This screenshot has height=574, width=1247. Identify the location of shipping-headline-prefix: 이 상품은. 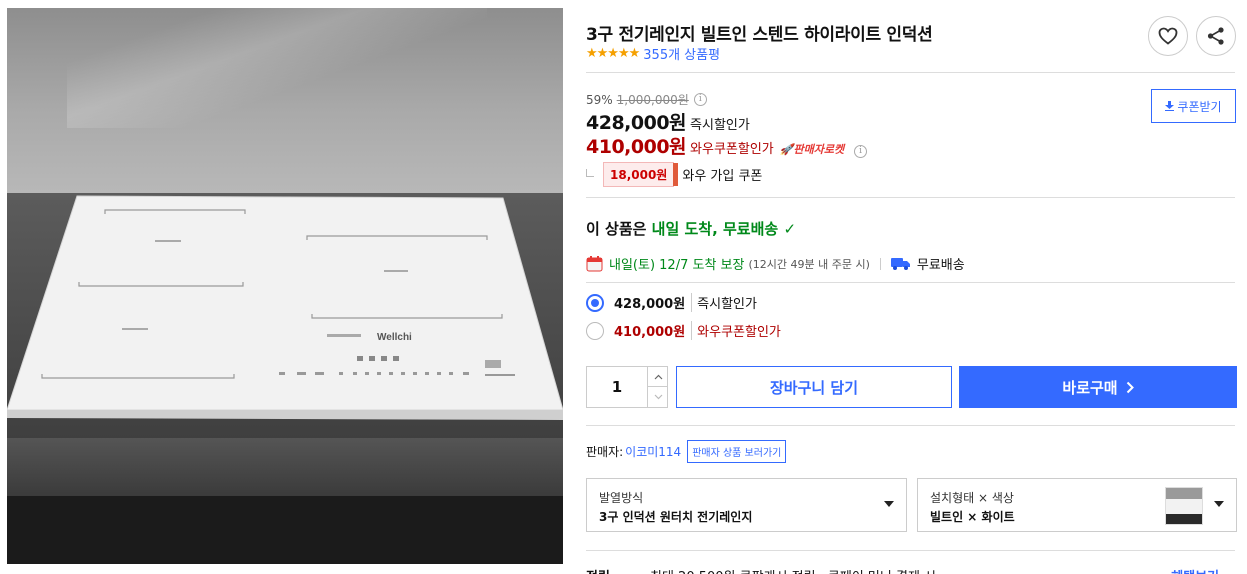
(619, 229).